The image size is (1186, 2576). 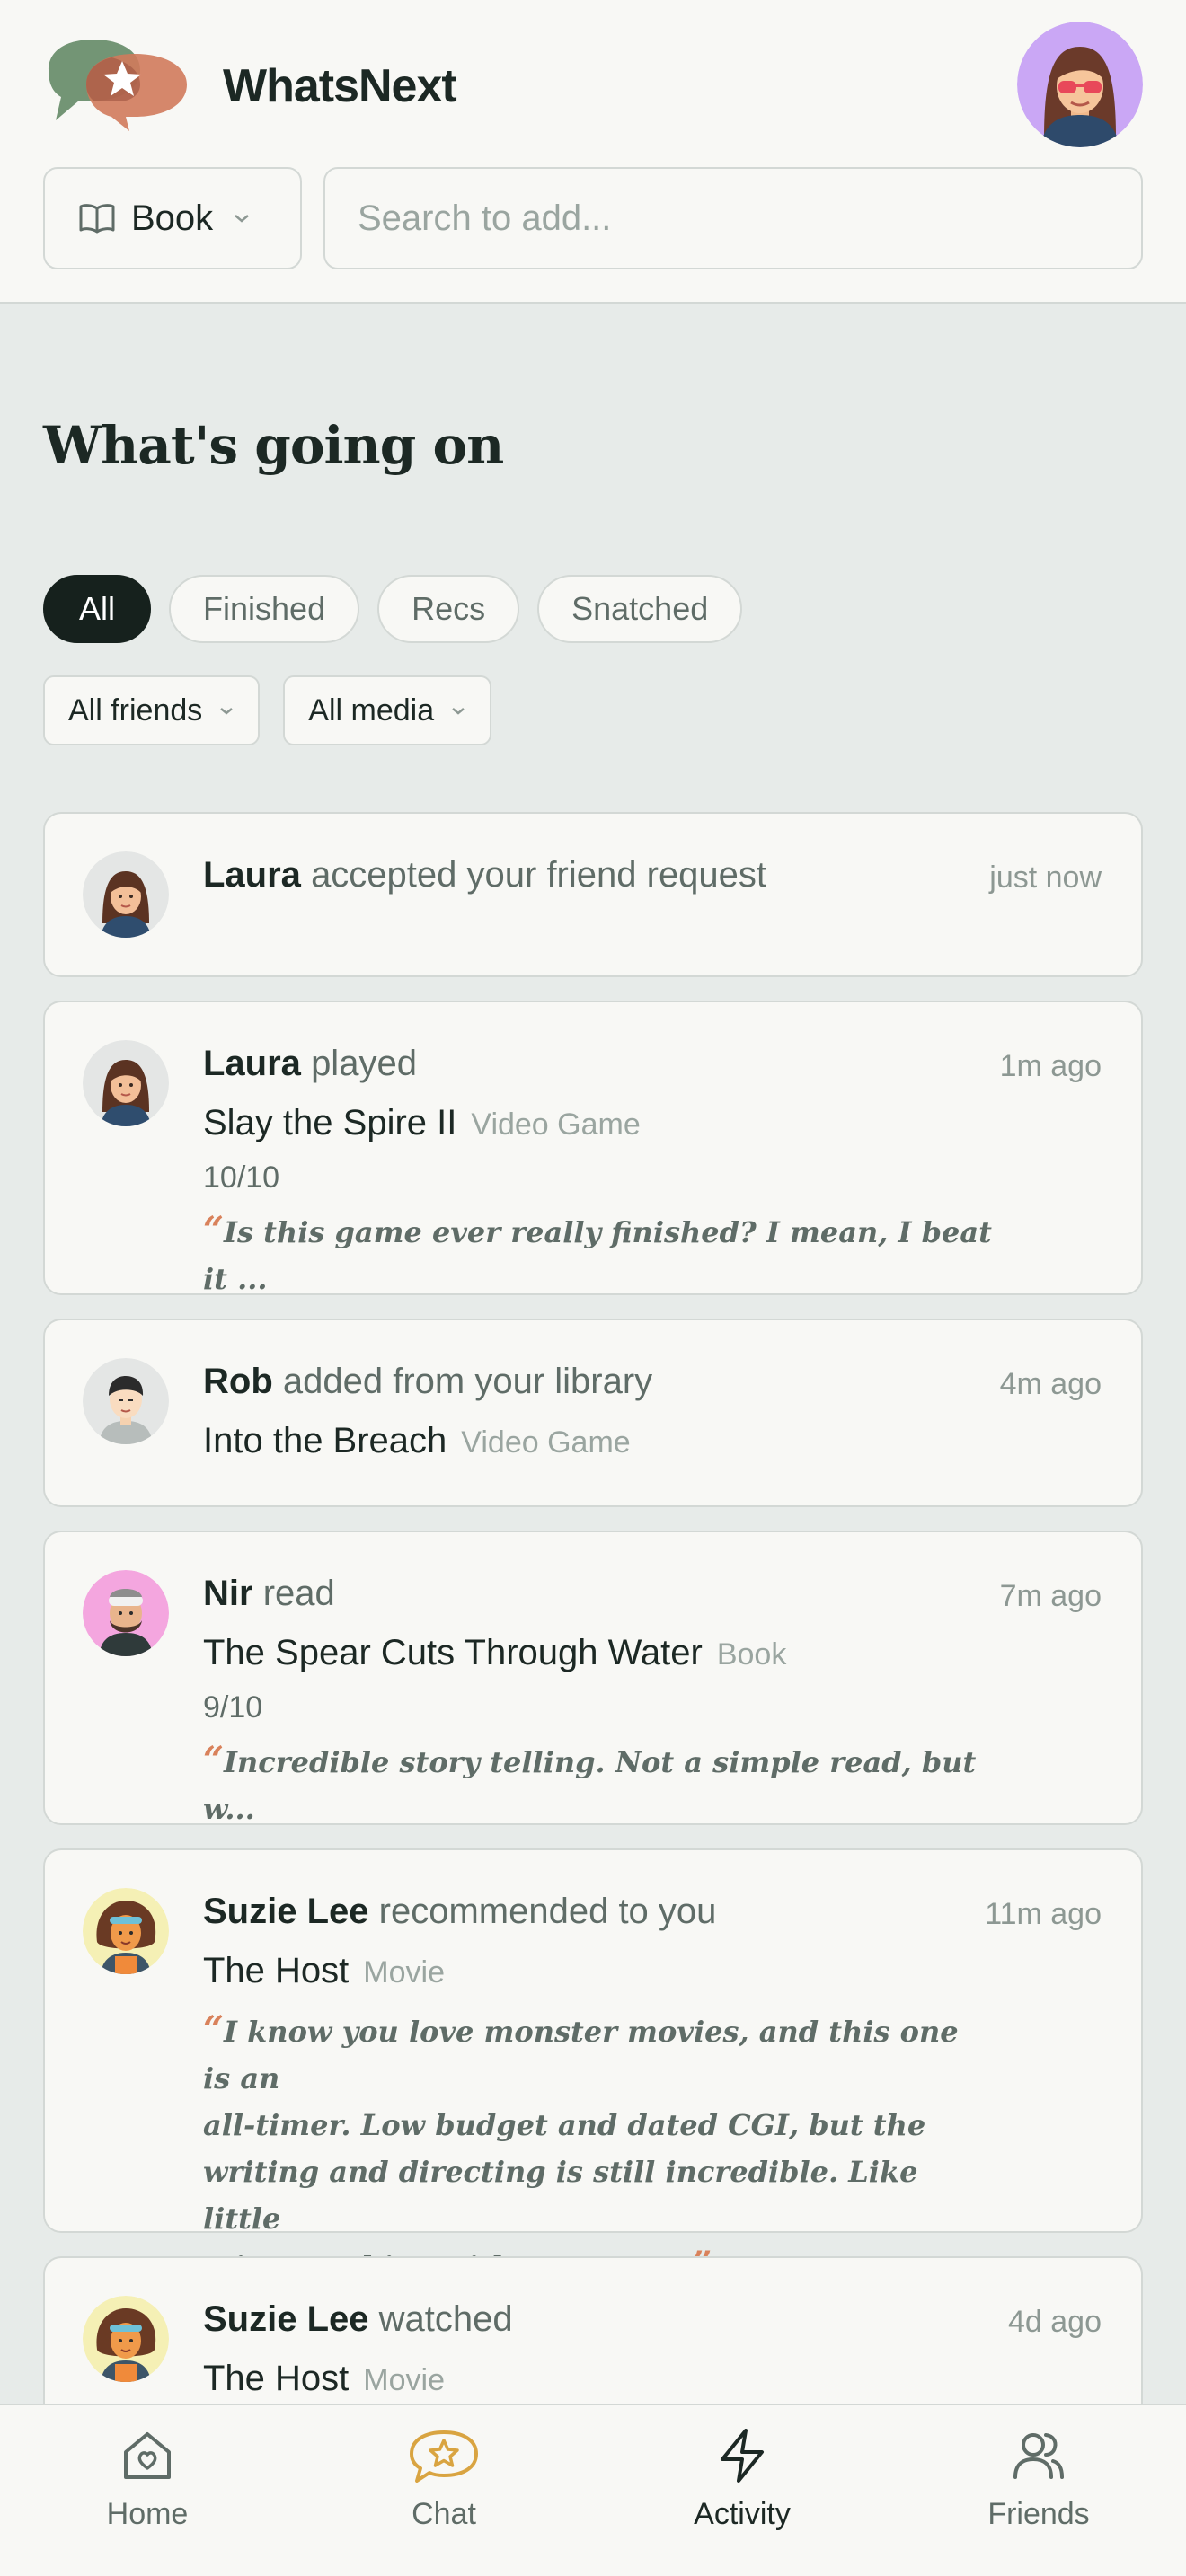 I want to click on activity-text: Suzie Lee watched, so click(x=358, y=2319).